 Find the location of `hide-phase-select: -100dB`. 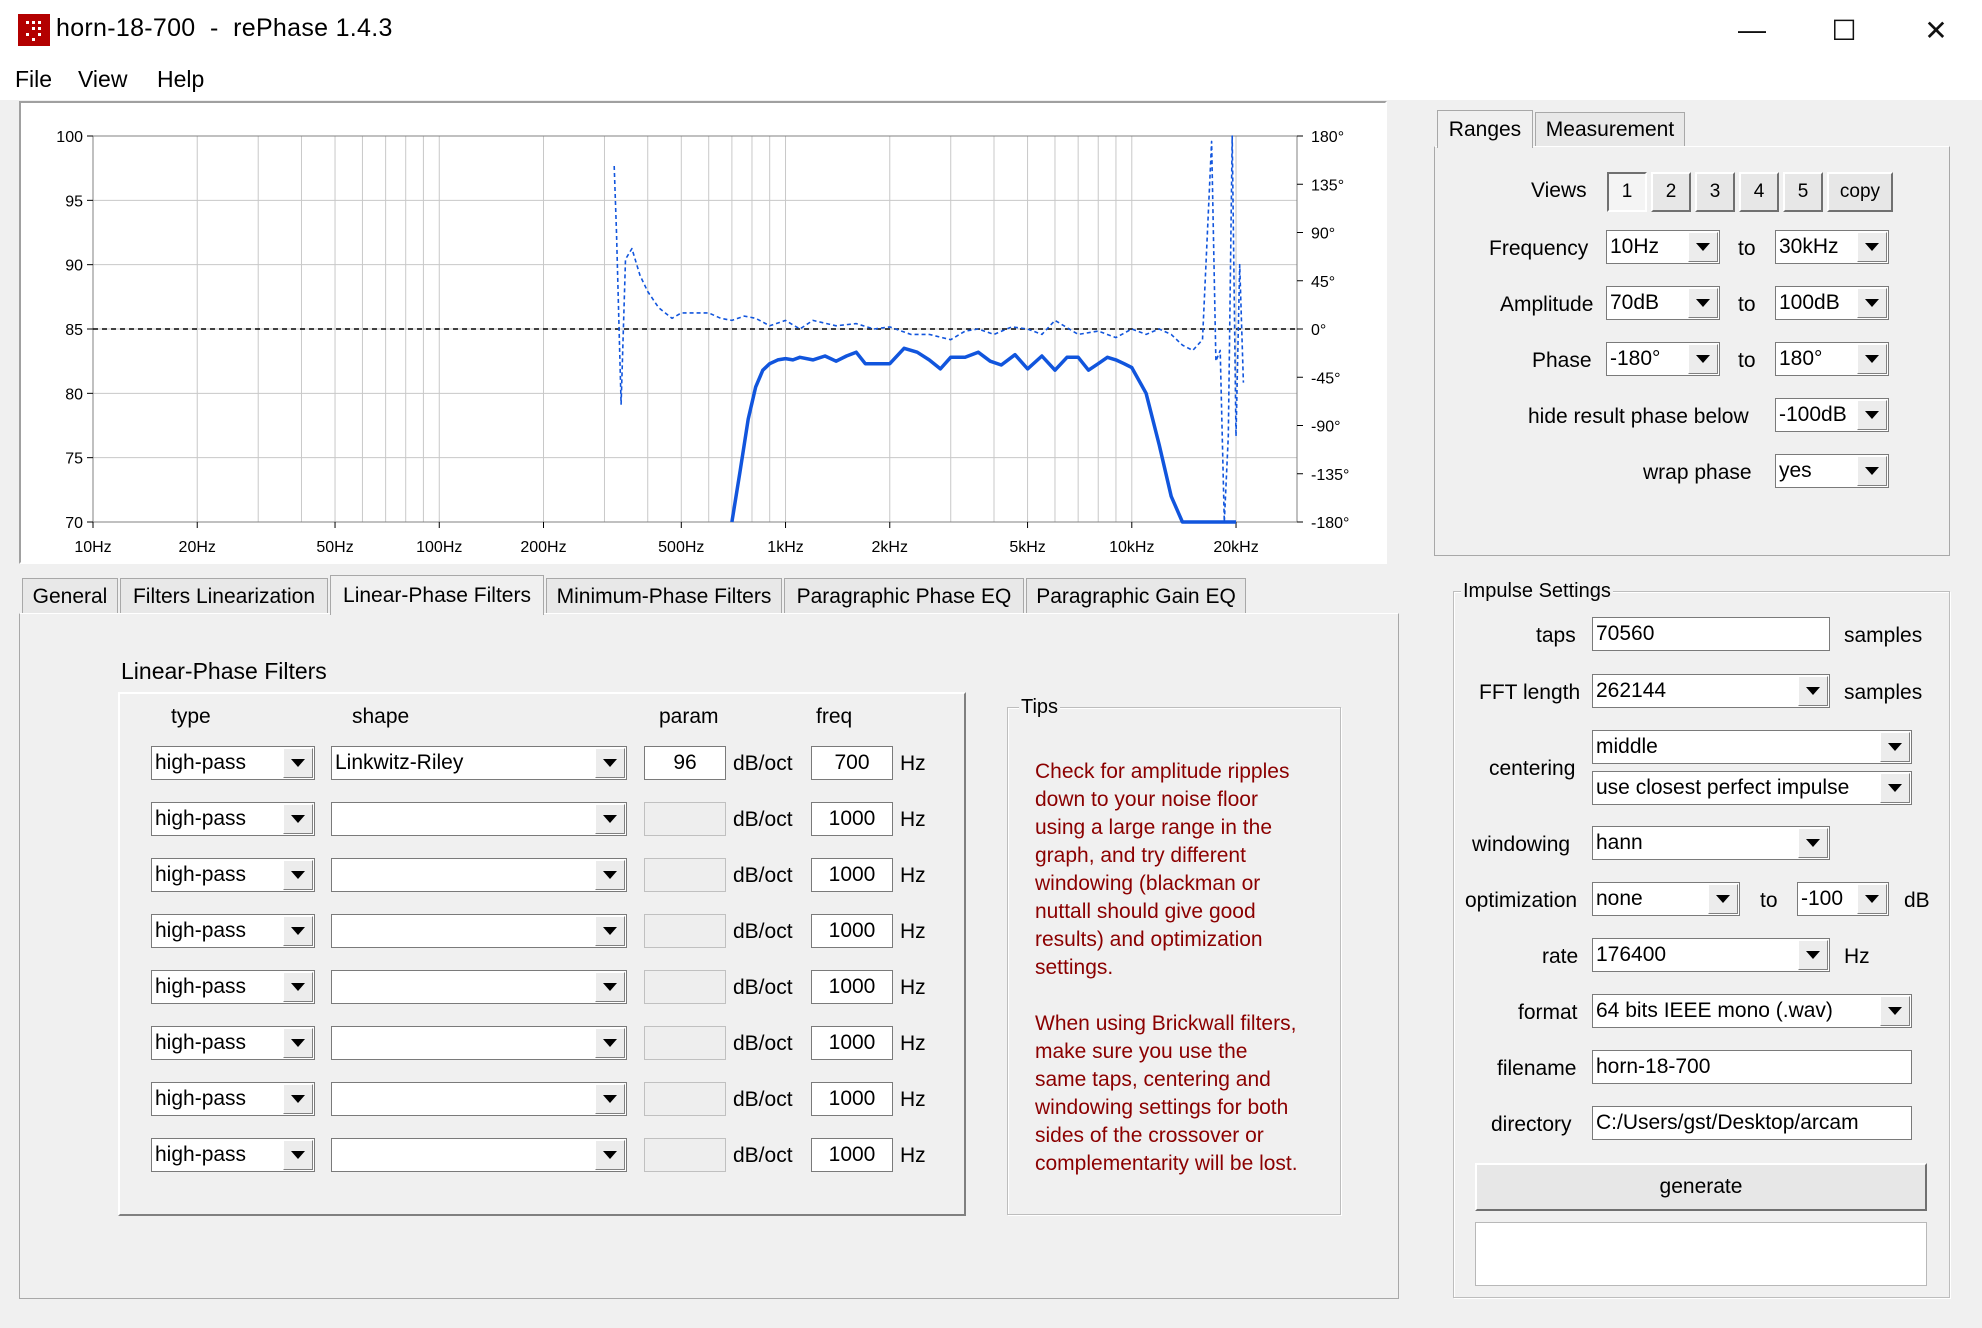

hide-phase-select: -100dB is located at coordinates (1832, 415).